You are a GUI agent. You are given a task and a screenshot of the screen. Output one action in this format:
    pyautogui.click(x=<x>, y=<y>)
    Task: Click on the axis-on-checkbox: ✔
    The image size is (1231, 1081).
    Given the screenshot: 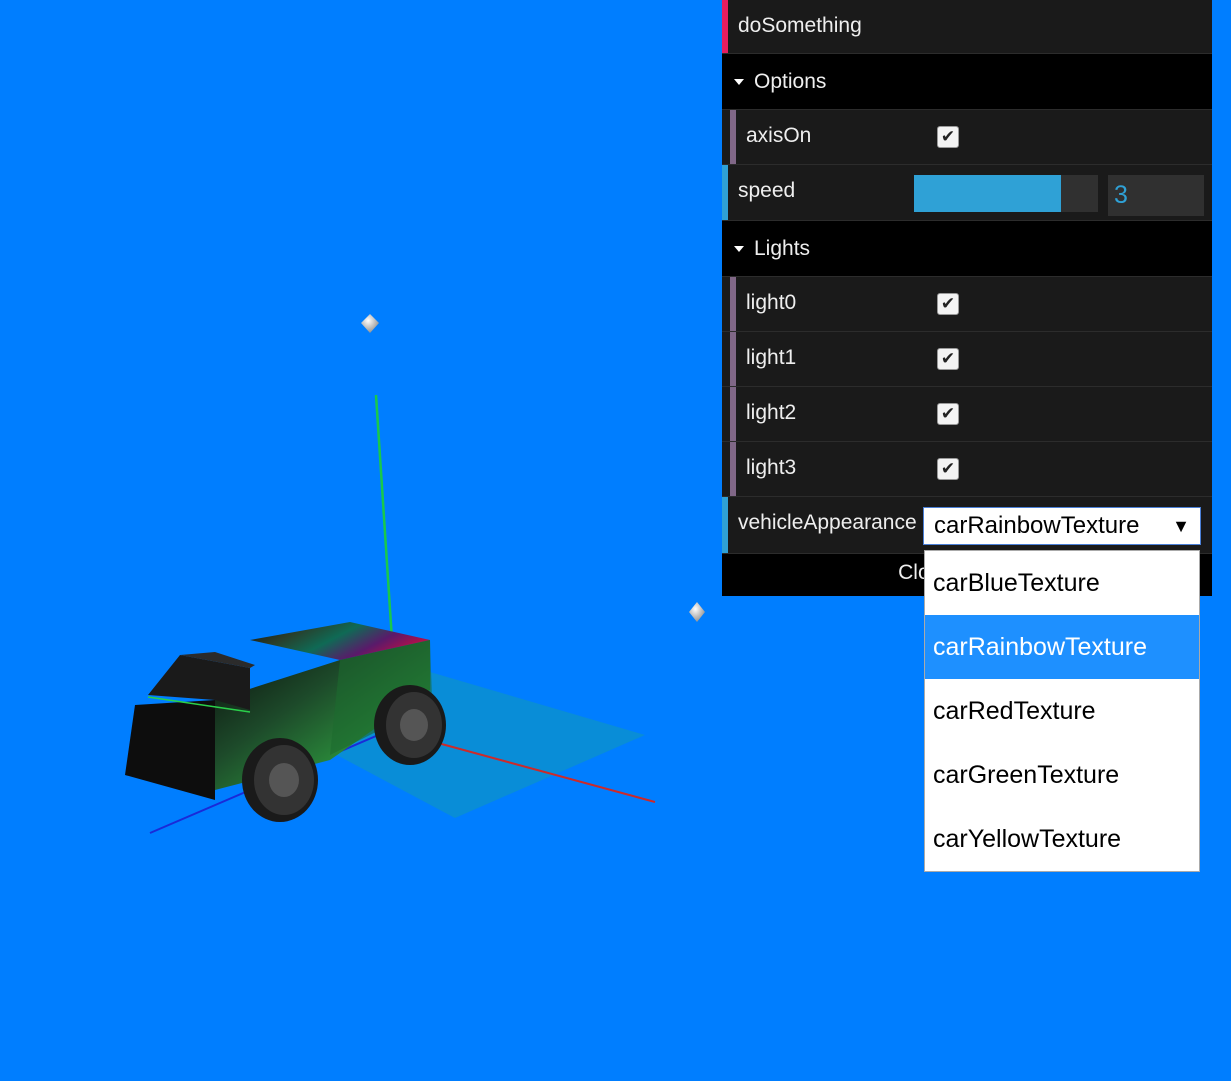 What is the action you would take?
    pyautogui.click(x=948, y=137)
    